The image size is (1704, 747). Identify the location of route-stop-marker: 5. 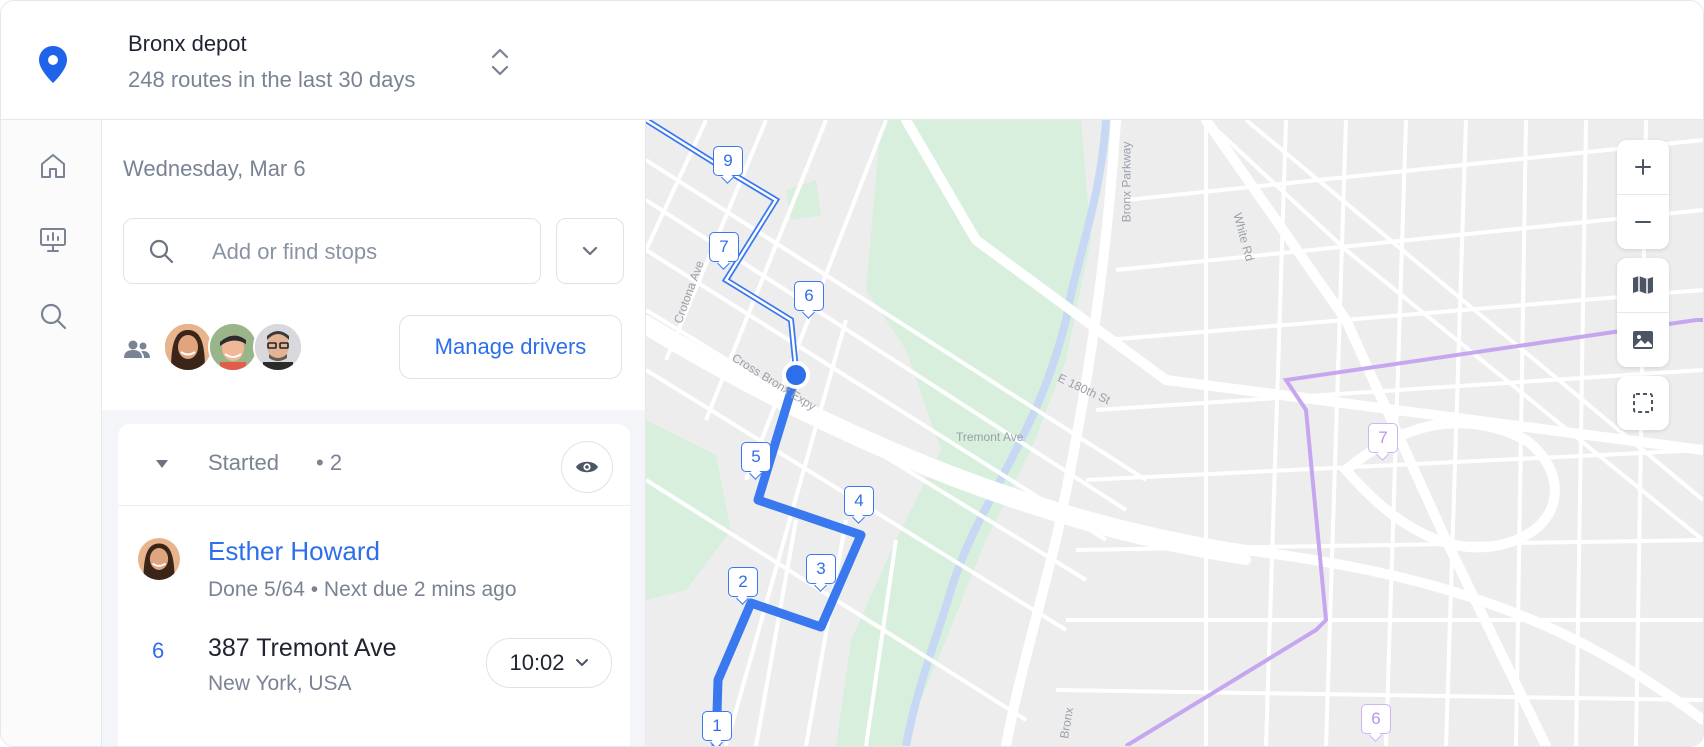
(756, 461).